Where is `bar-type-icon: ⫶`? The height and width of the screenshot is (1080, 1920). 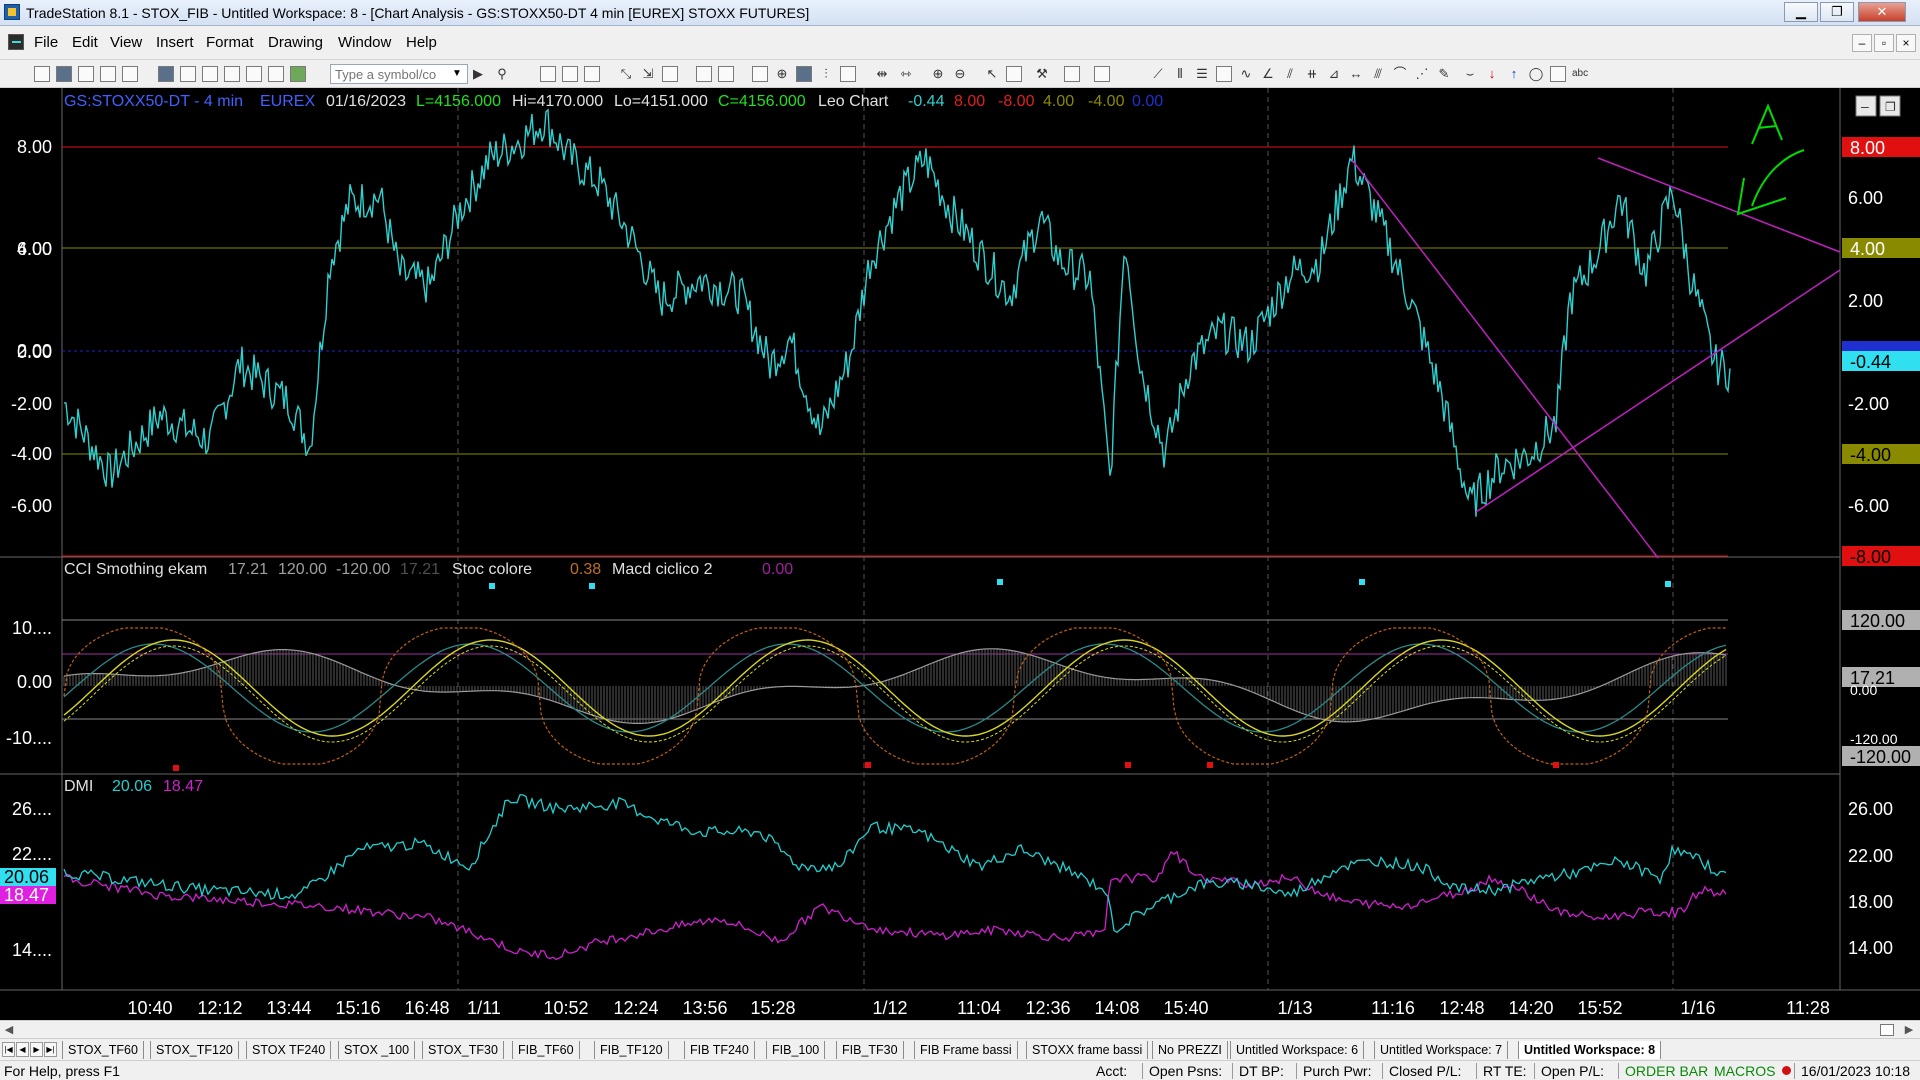
bar-type-icon: ⫶ is located at coordinates (826, 74).